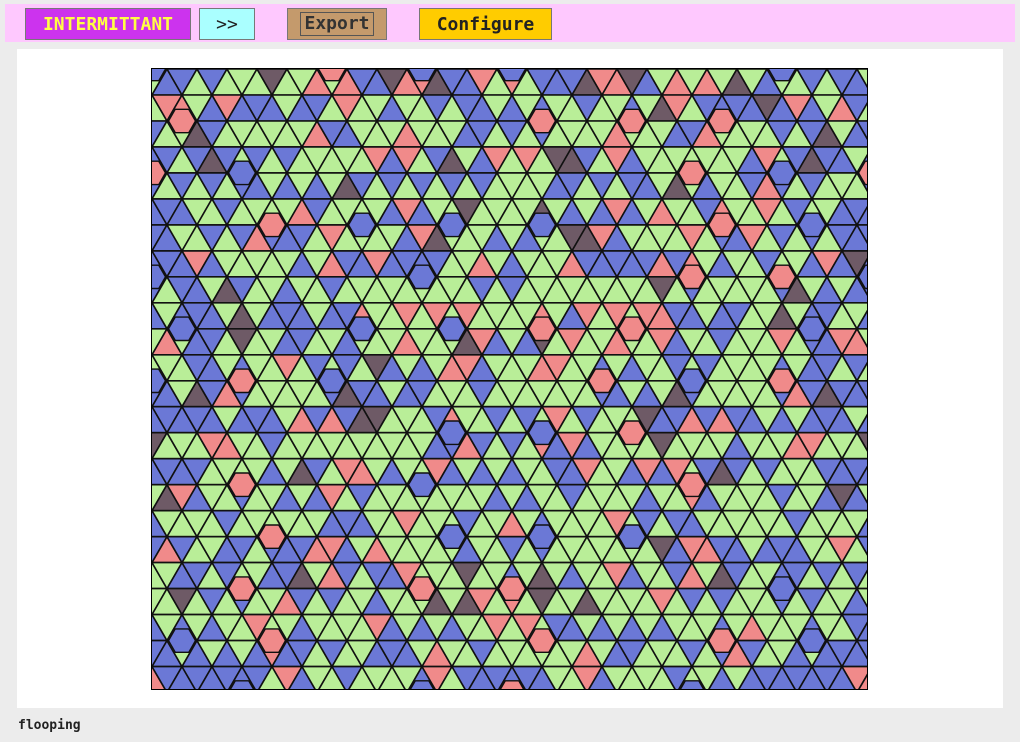 This screenshot has height=742, width=1020. What do you see at coordinates (485, 24) in the screenshot?
I see `configure-button: Configure` at bounding box center [485, 24].